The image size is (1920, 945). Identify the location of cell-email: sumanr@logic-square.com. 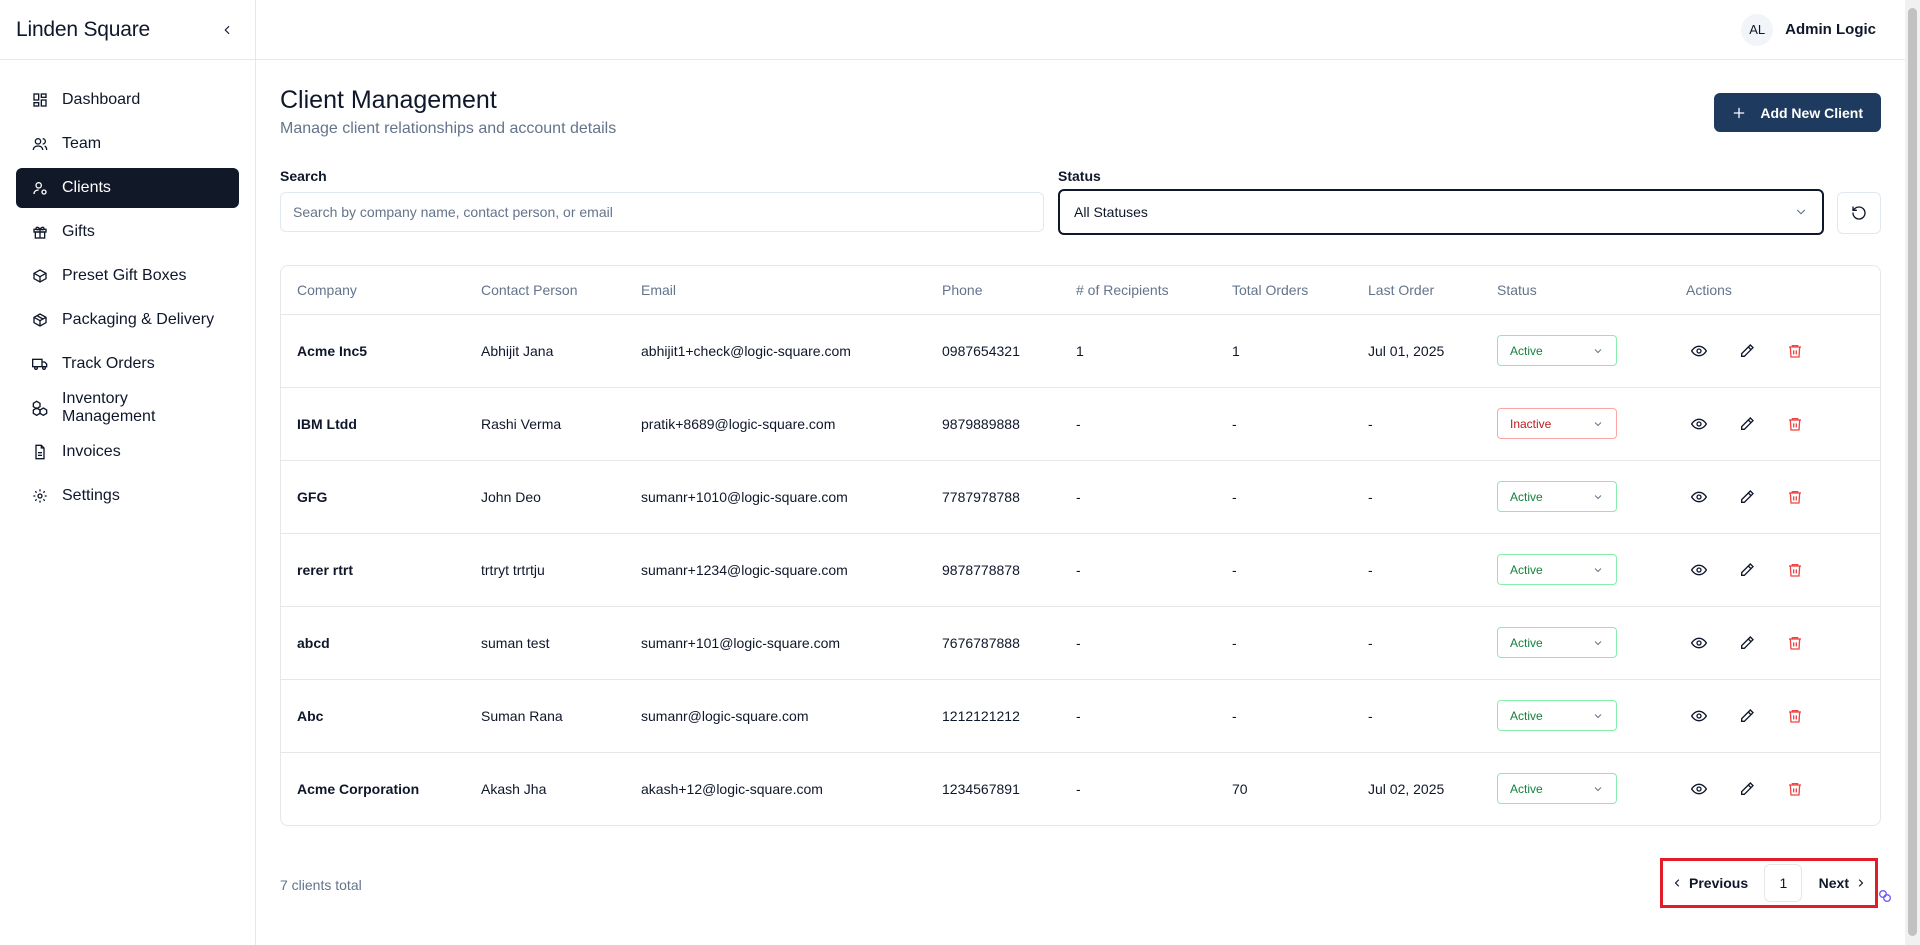
(775, 716).